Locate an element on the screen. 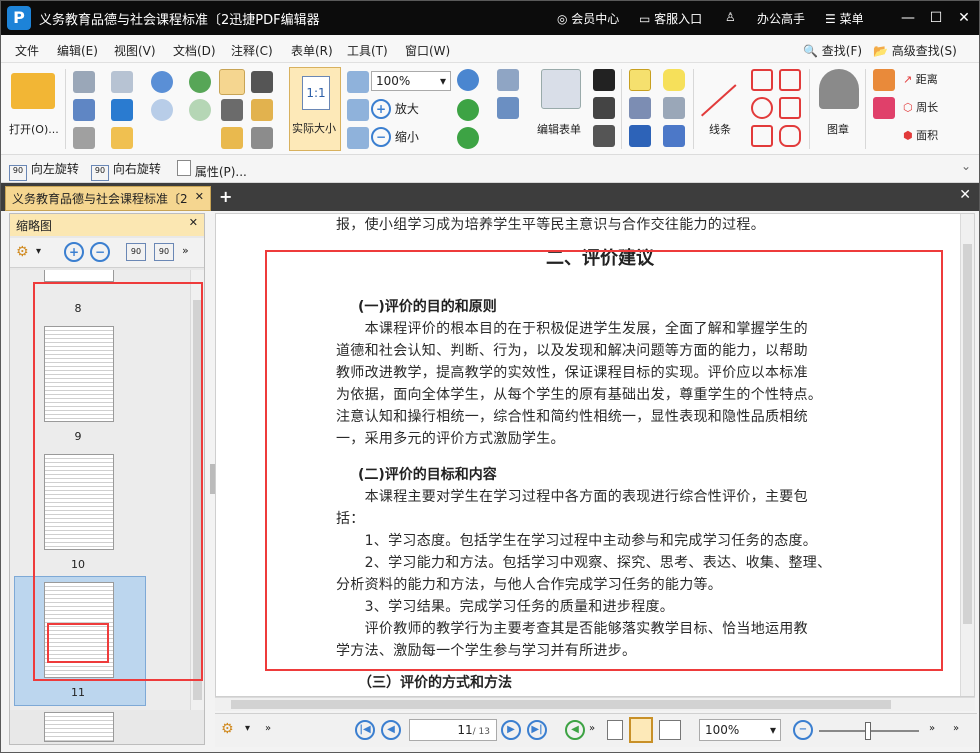 This screenshot has height=753, width=980. zoom-in-button: + 放大 is located at coordinates (395, 110).